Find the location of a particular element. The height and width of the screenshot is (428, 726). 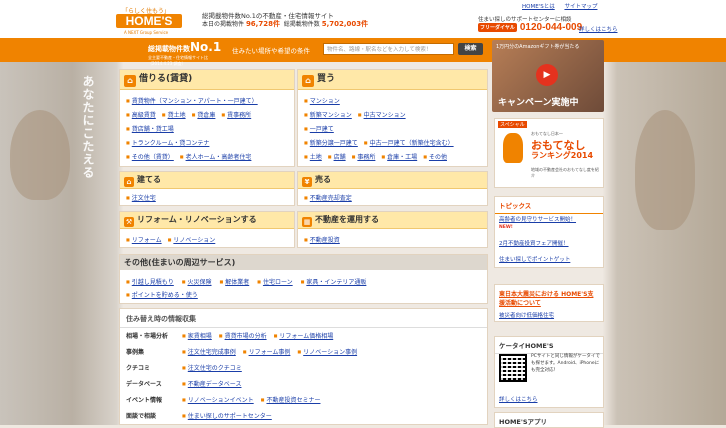

info-row-consult: 面談で相談 住まい探しのサポートセンター is located at coordinates (202, 415).